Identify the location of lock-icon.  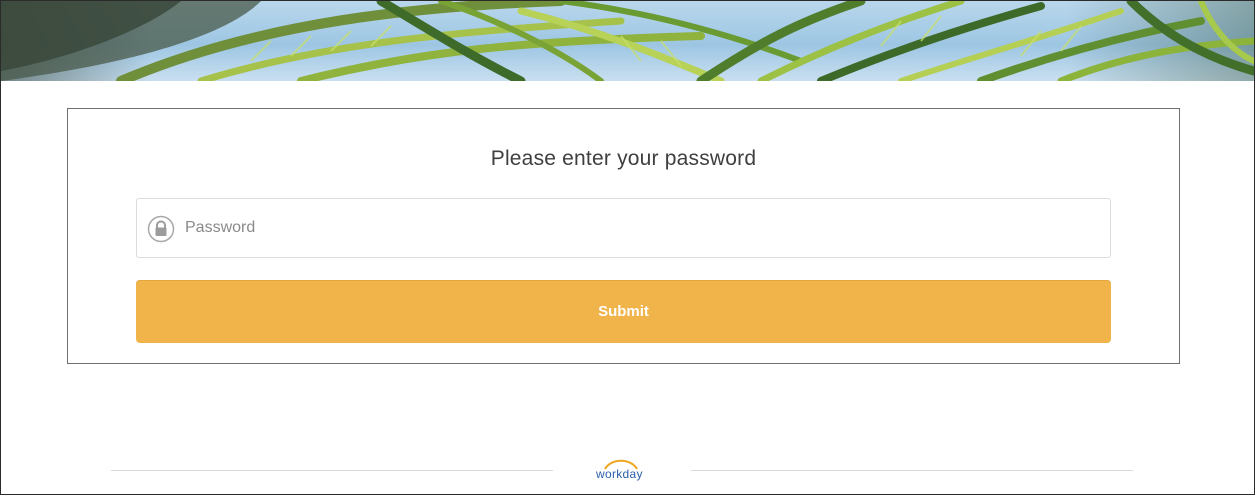
(161, 229).